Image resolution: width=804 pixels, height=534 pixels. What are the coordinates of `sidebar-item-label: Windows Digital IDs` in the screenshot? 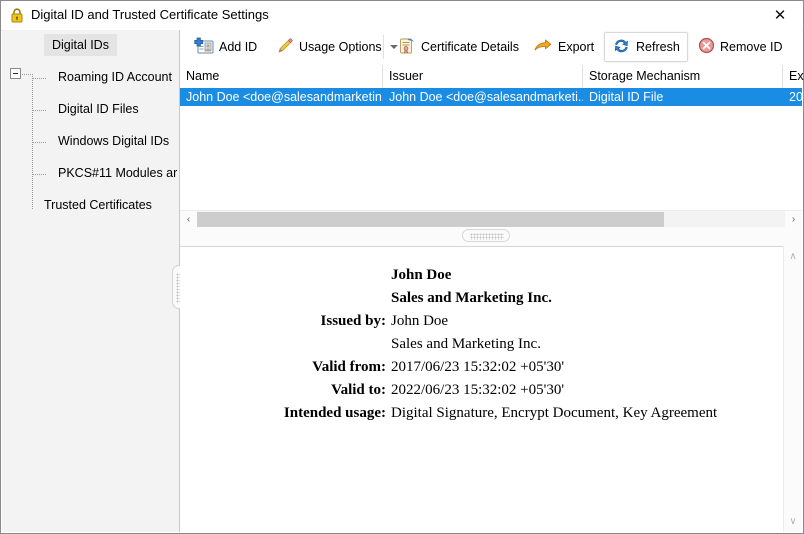 It's located at (114, 141).